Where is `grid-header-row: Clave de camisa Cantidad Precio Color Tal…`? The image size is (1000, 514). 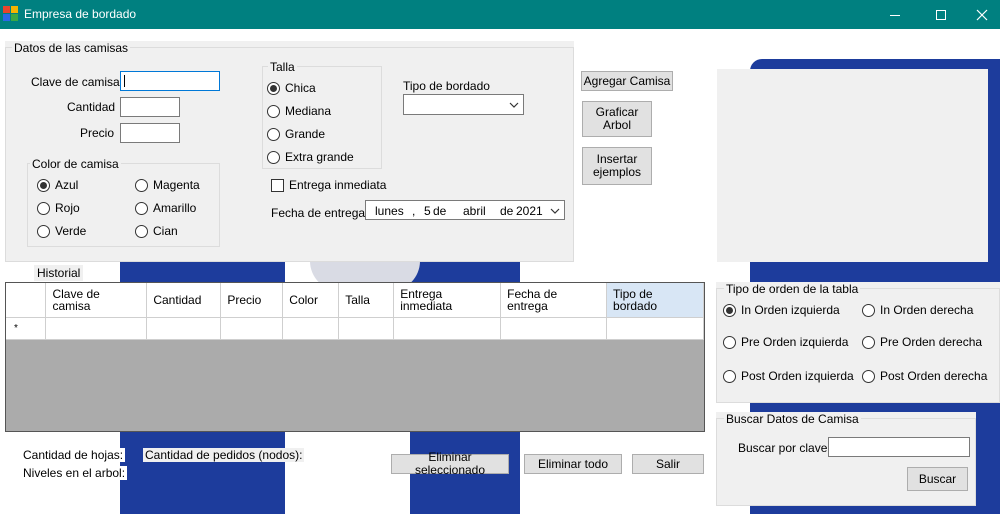 grid-header-row: Clave de camisa Cantidad Precio Color Tal… is located at coordinates (355, 300).